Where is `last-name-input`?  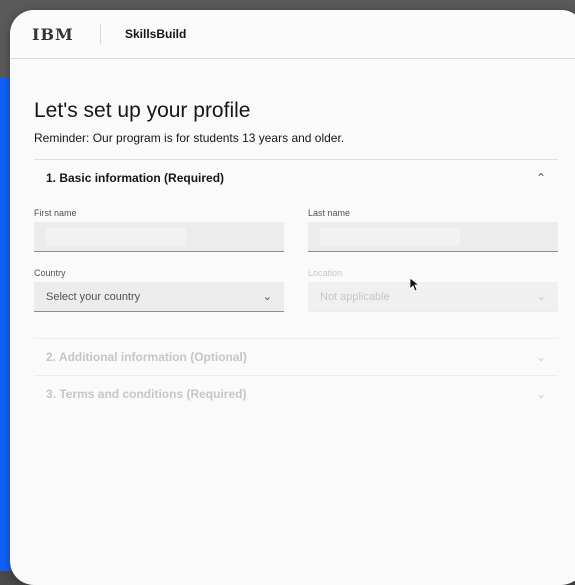 last-name-input is located at coordinates (433, 237).